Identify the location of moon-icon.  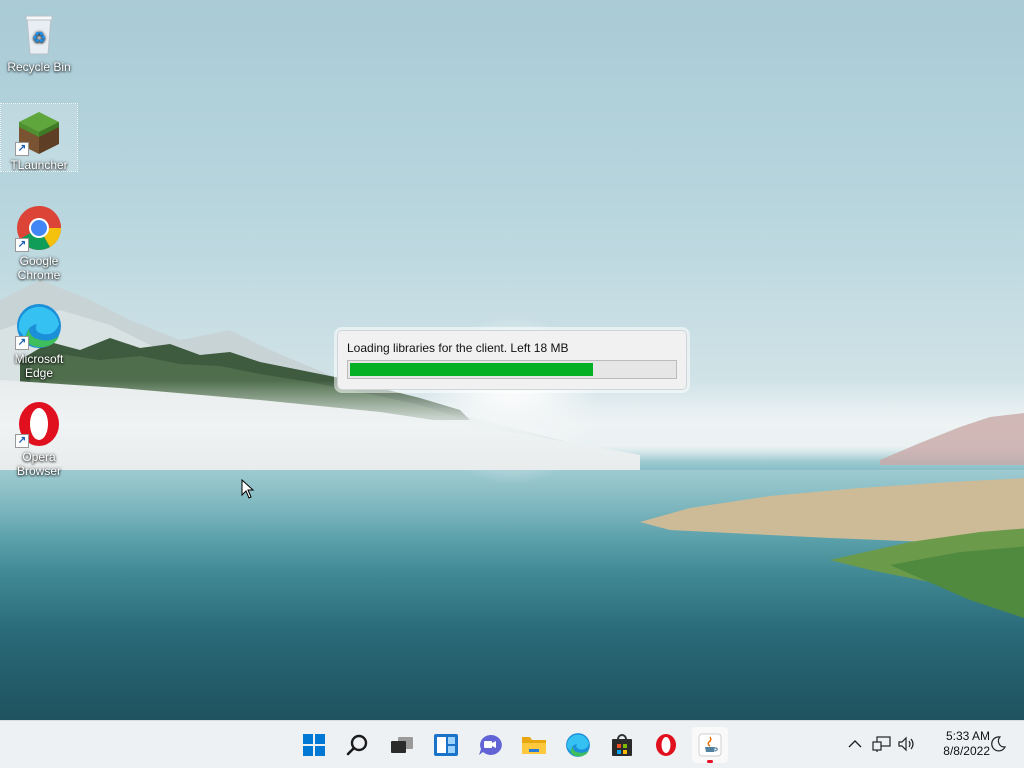
(999, 744).